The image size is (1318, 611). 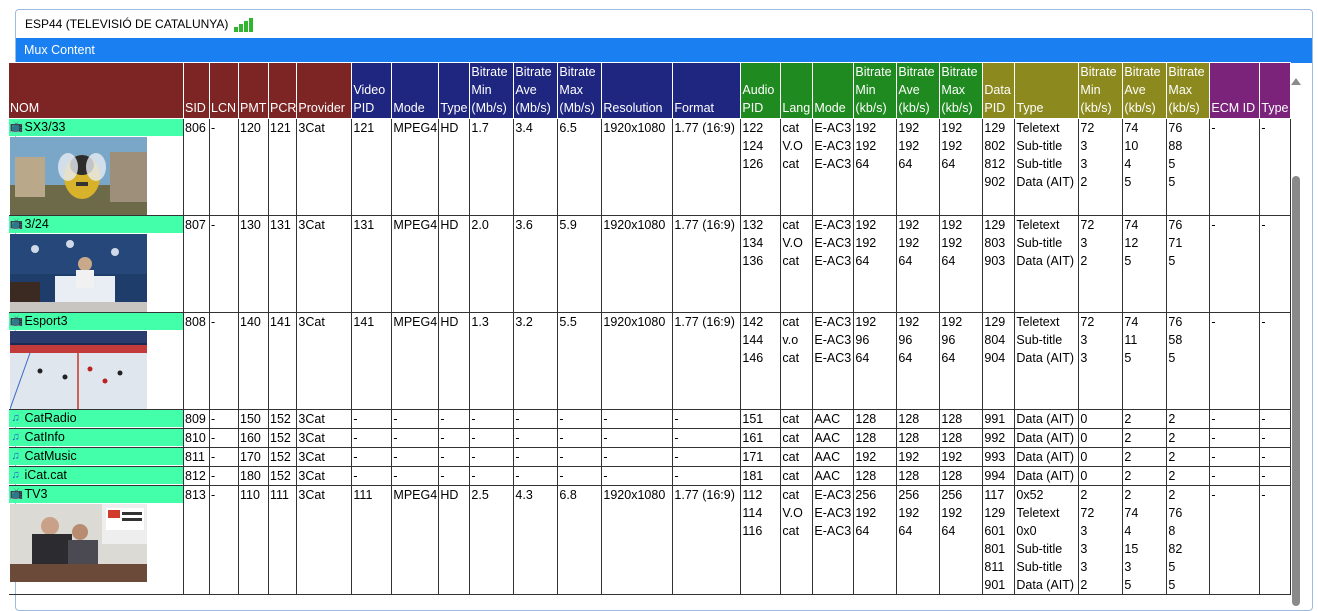 What do you see at coordinates (95, 127) in the screenshot?
I see `service-name-bar: 📺 SX3/33` at bounding box center [95, 127].